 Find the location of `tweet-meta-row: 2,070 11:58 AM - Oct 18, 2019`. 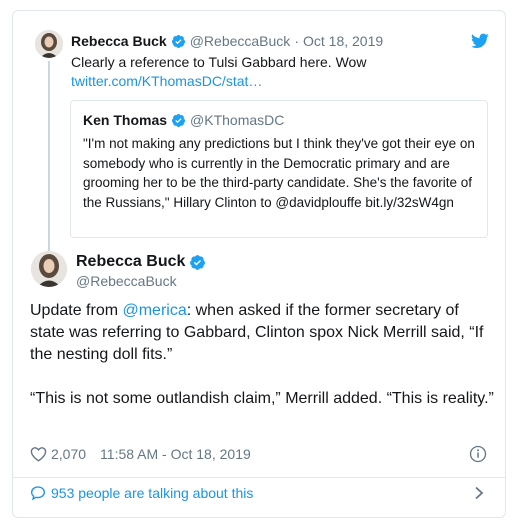

tweet-meta-row: 2,070 11:58 AM - Oct 18, 2019 is located at coordinates (140, 454).